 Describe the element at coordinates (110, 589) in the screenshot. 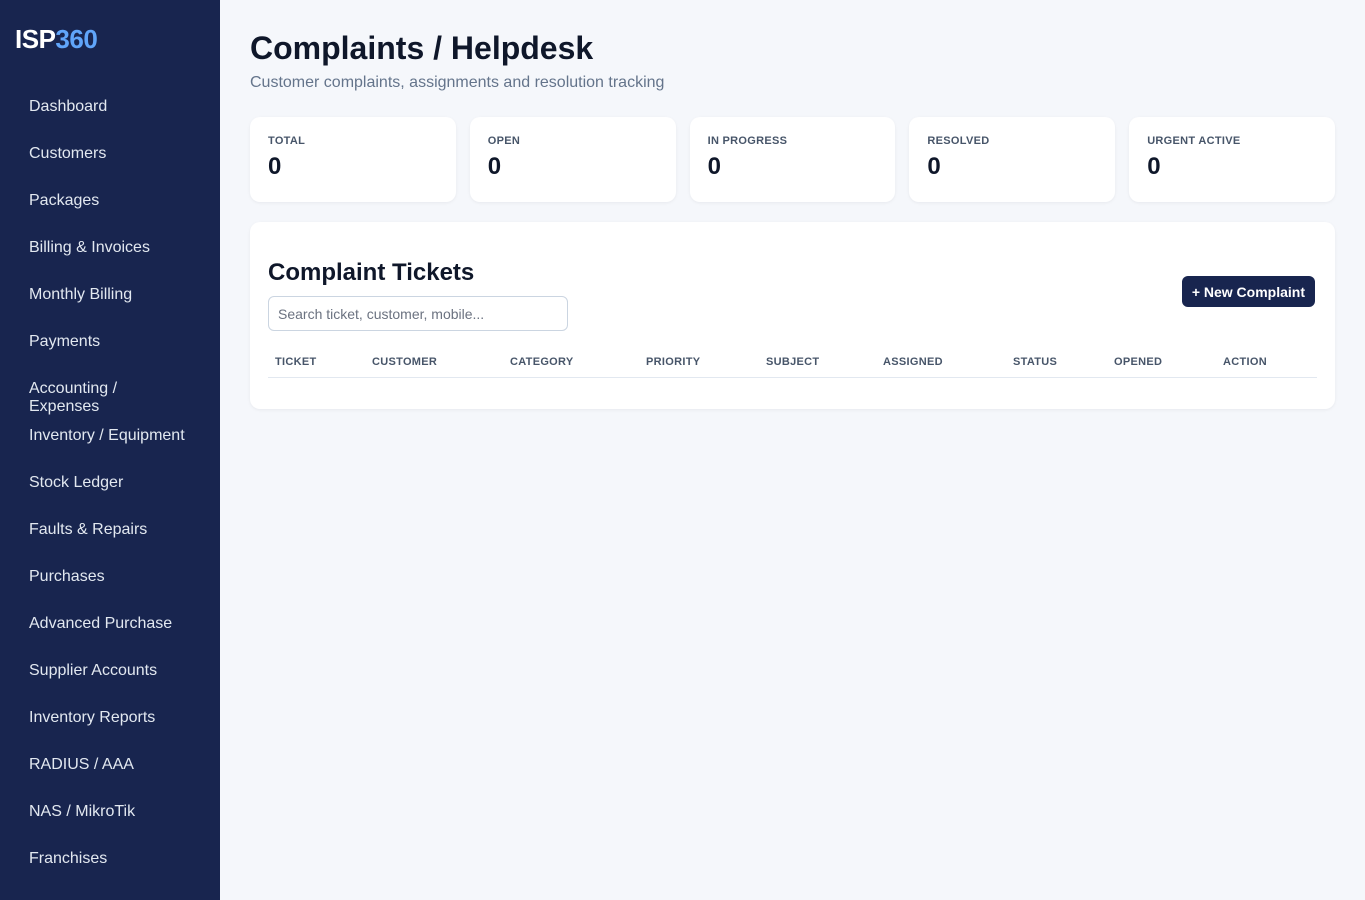

I see `sidebar-item-purchases: Purchases` at that location.